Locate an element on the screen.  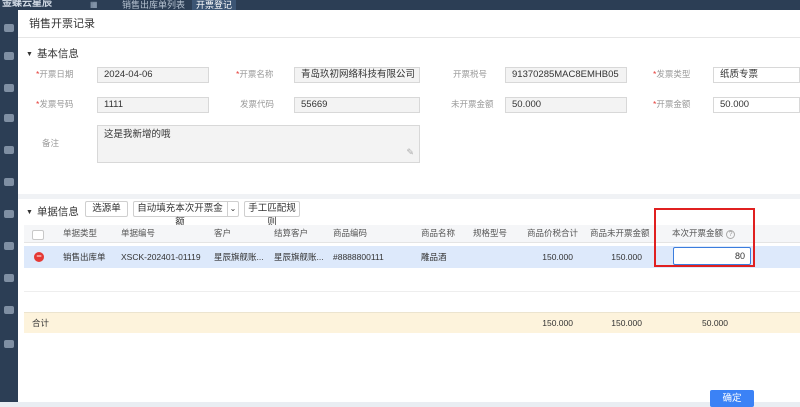
invoice-amount-label: *开票金额 is located at coordinates (672, 104).